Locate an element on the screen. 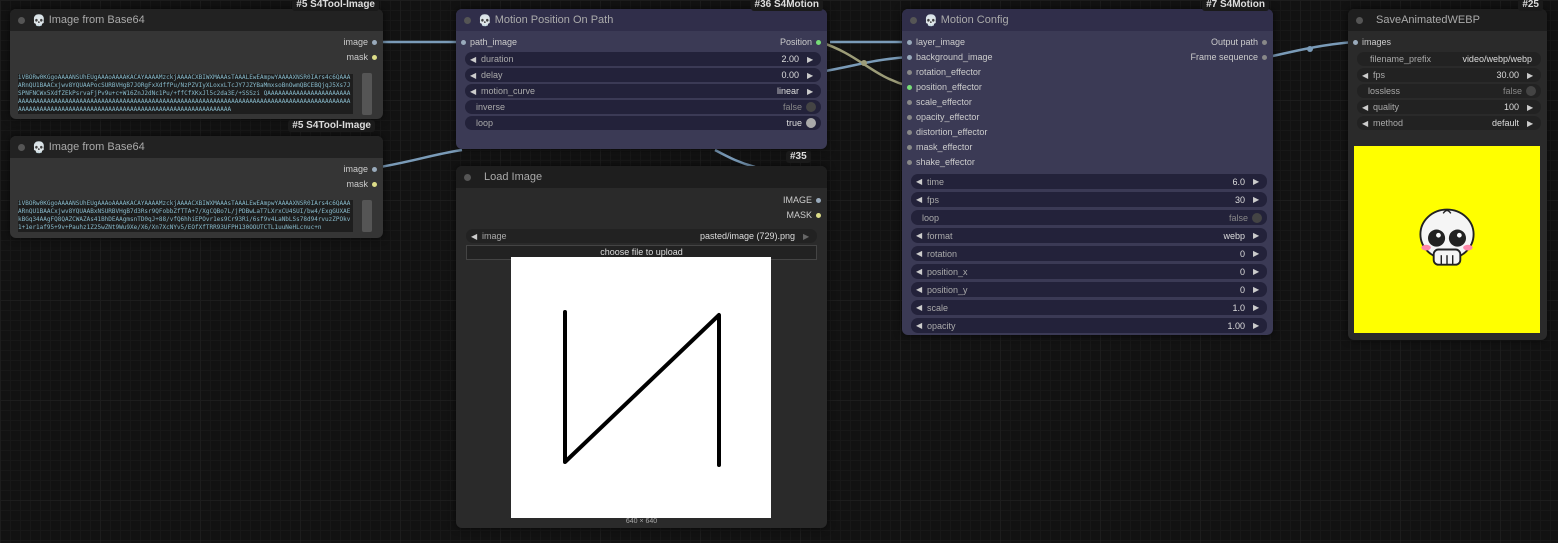  node-header: Load Image is located at coordinates (641, 177).